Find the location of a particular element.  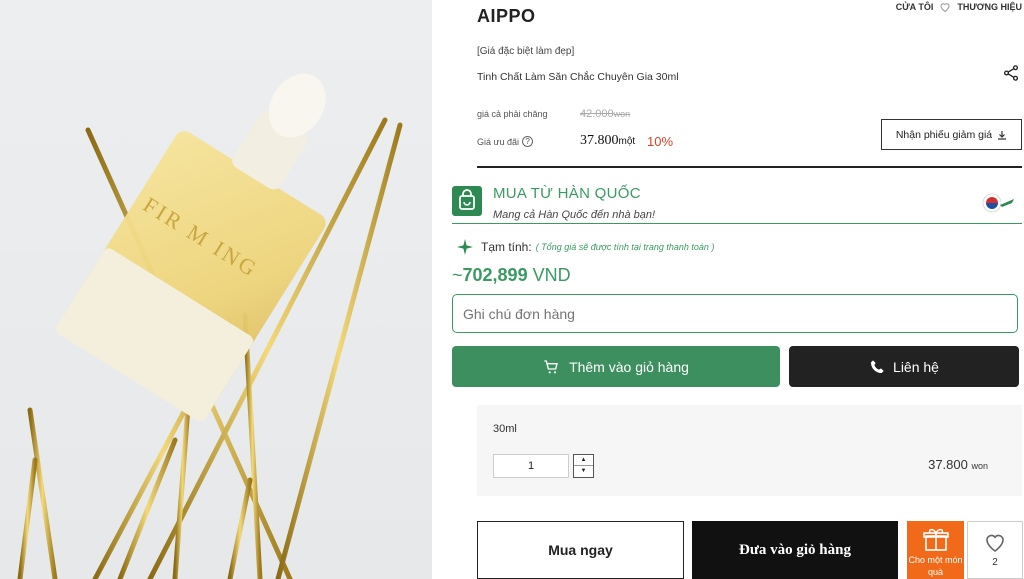

contact-button: Liên hệ is located at coordinates (904, 366).